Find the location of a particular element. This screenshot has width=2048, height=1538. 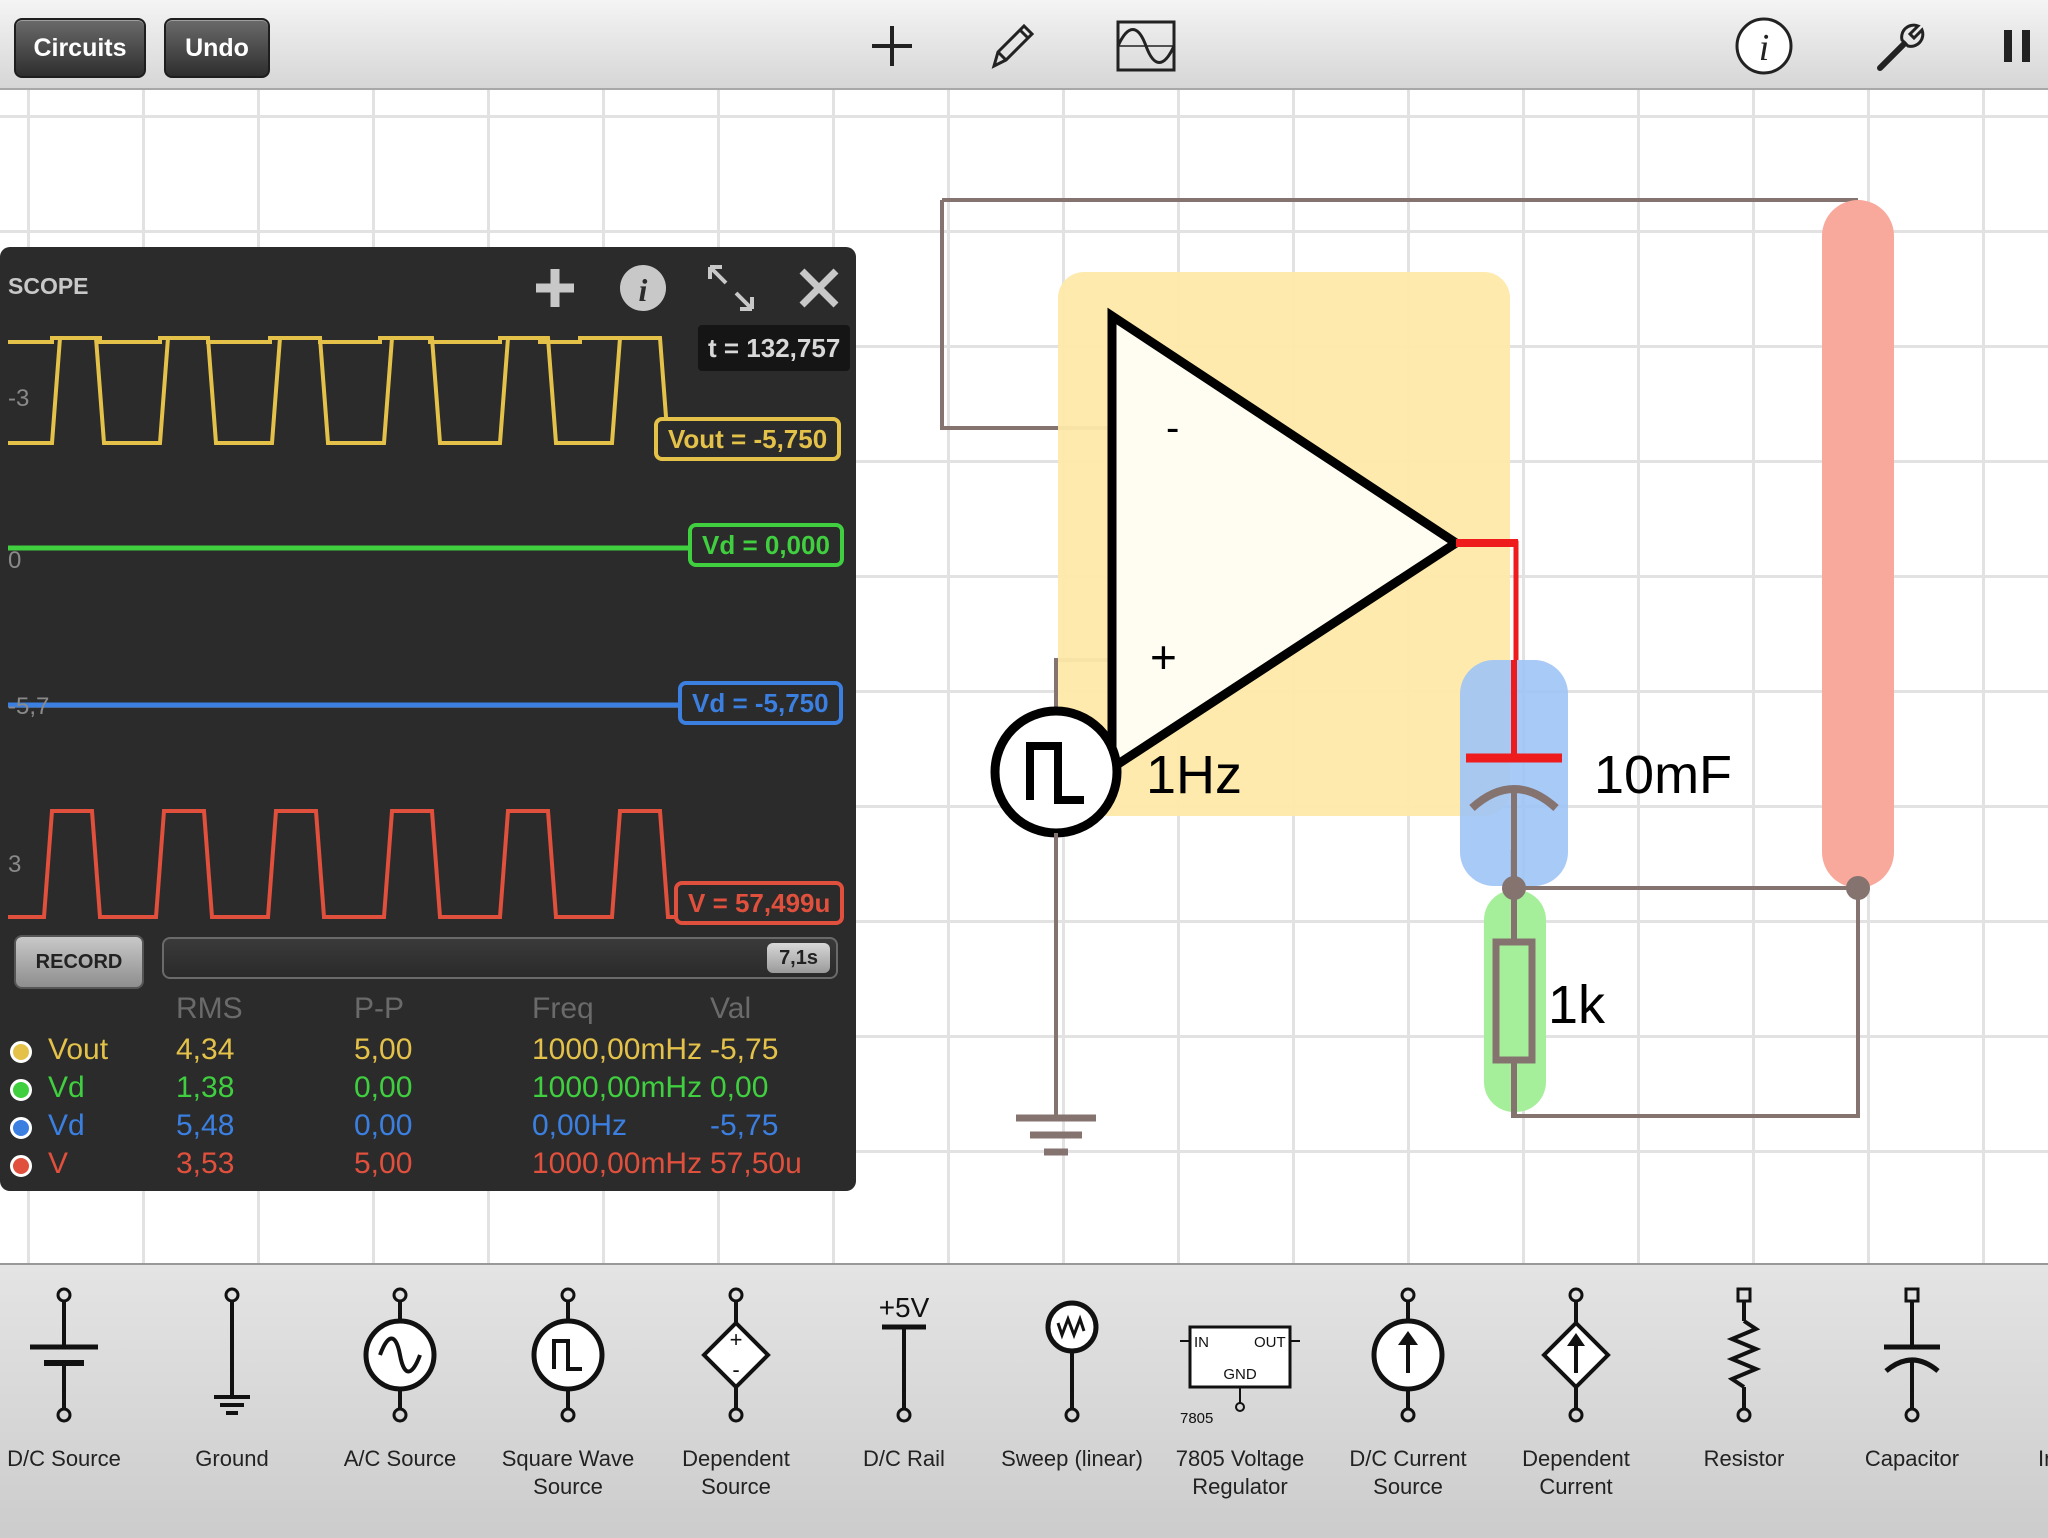

pause-icon is located at coordinates (2019, 46).